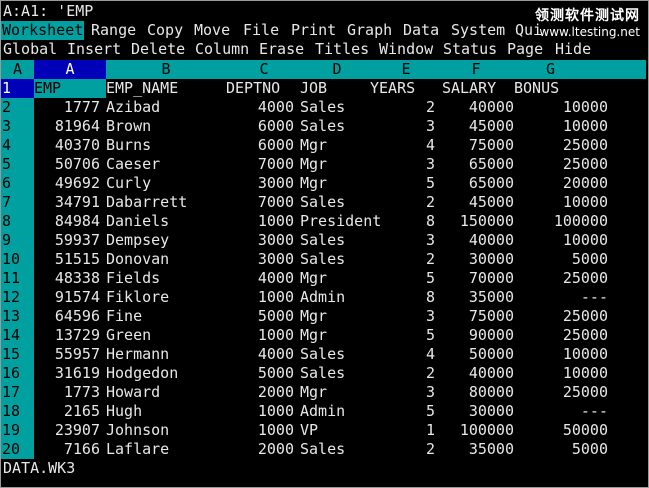 The width and height of the screenshot is (649, 488). I want to click on column-header-g: G, so click(550, 69).